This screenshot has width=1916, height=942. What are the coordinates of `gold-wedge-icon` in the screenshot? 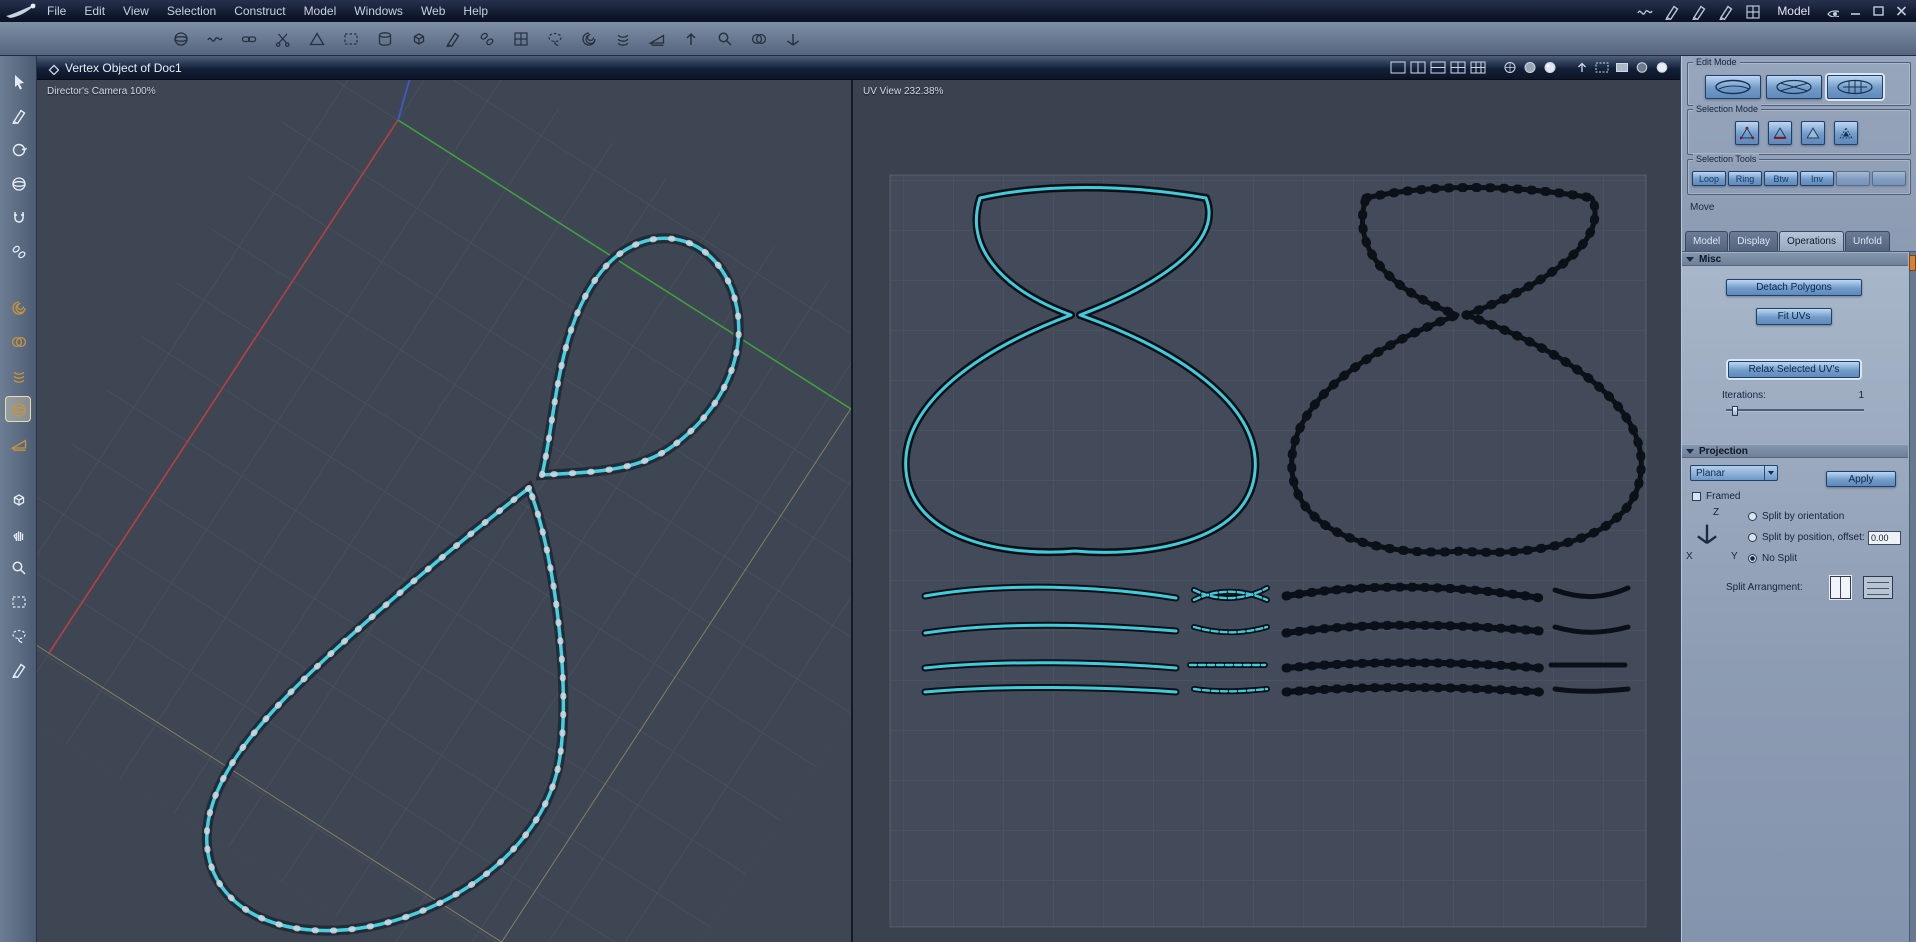 It's located at (18, 443).